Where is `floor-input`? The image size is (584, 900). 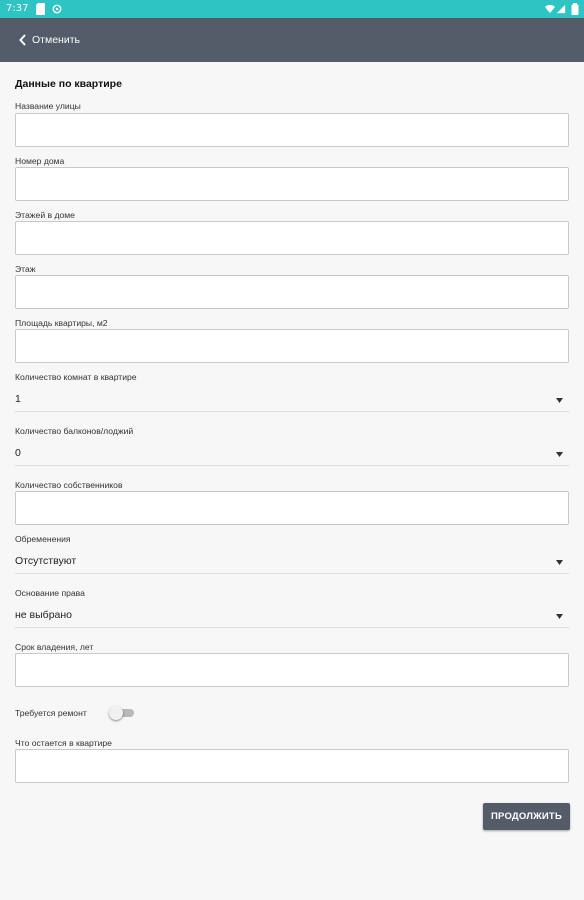
floor-input is located at coordinates (292, 292).